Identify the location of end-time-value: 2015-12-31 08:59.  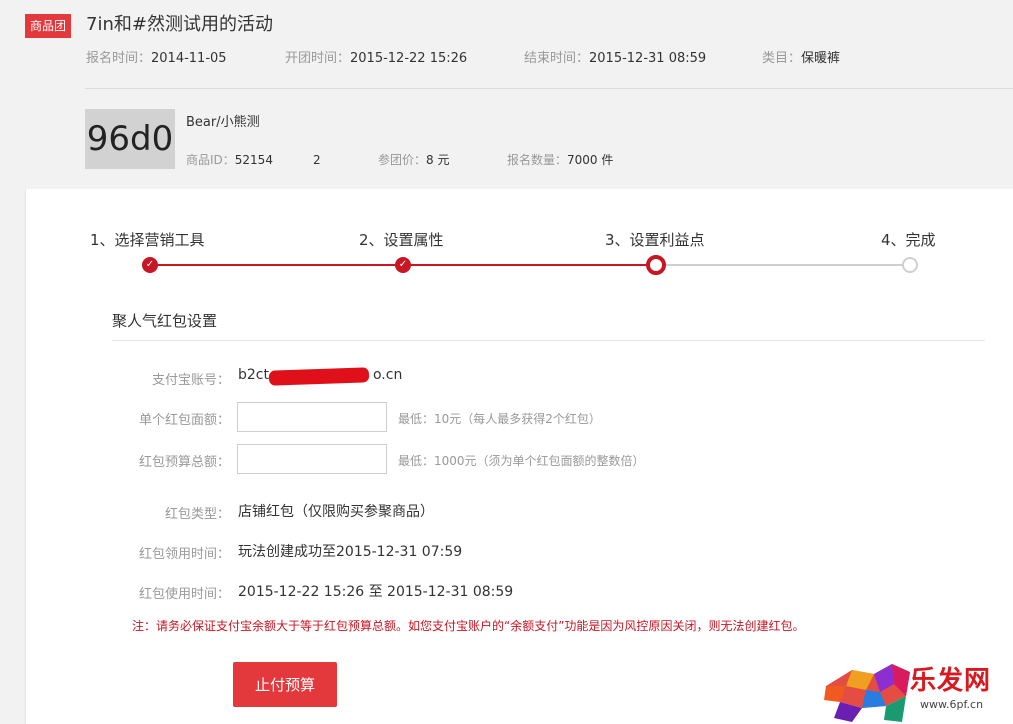
(648, 58).